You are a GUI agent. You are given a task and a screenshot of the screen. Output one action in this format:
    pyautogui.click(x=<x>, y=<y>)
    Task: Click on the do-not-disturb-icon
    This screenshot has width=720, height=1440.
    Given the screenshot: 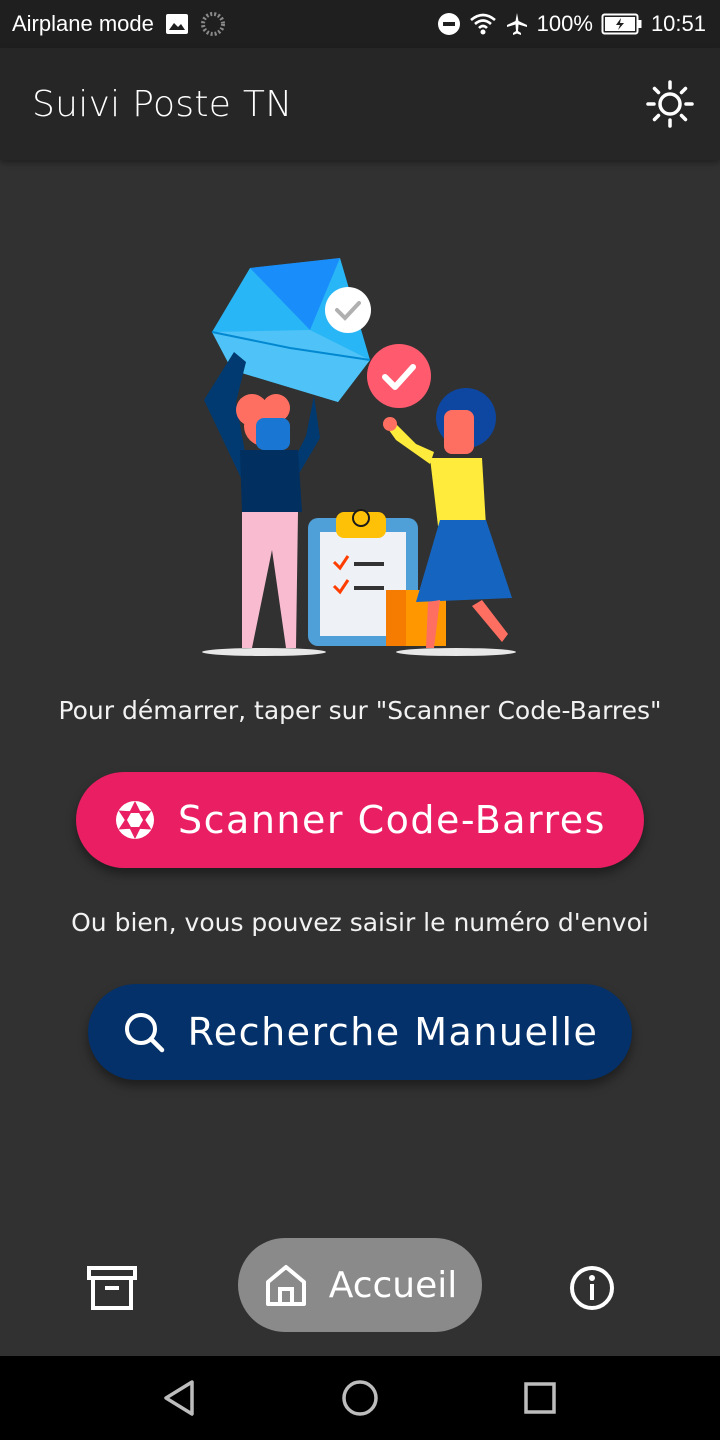 What is the action you would take?
    pyautogui.click(x=448, y=24)
    